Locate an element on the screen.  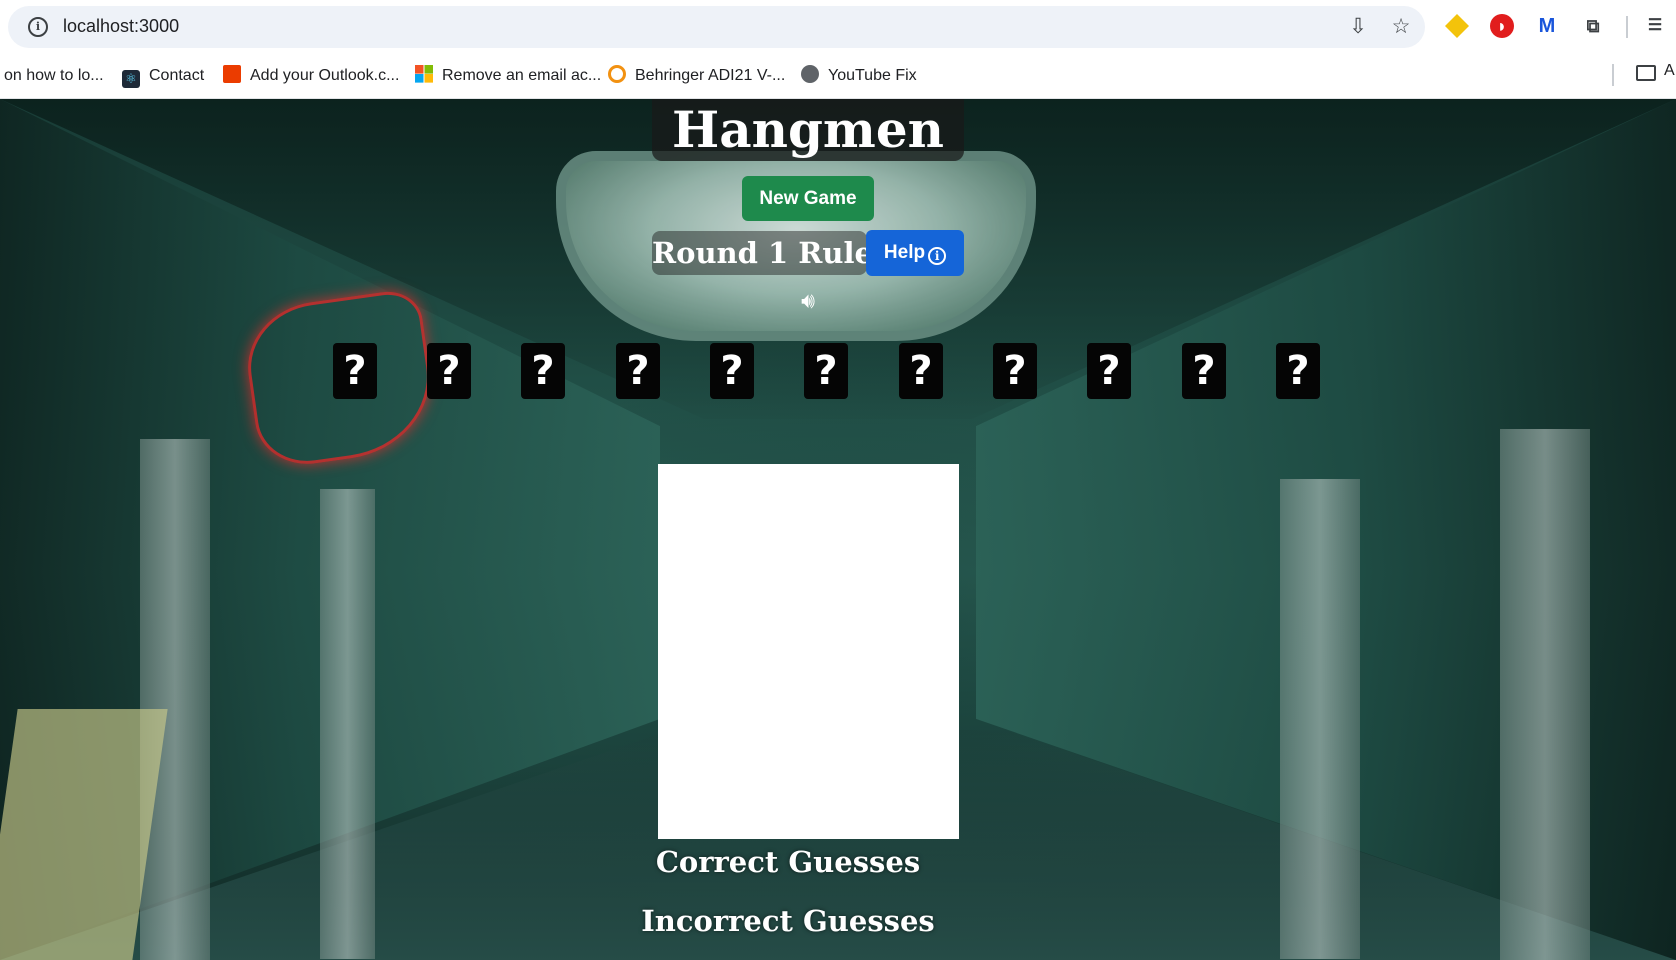
install-app-icon: ⇩ is located at coordinates (1358, 27).